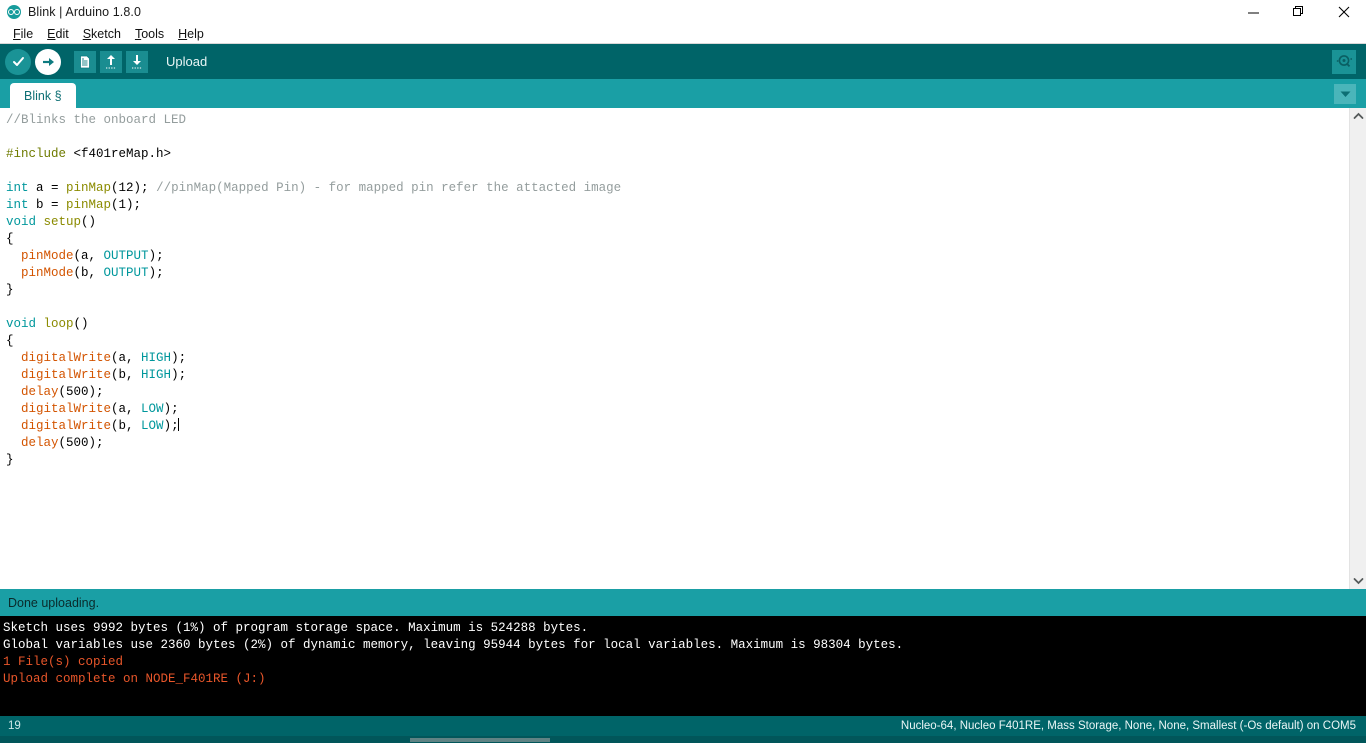 This screenshot has height=743, width=1366. What do you see at coordinates (137, 61) in the screenshot?
I see `save-sketch-button` at bounding box center [137, 61].